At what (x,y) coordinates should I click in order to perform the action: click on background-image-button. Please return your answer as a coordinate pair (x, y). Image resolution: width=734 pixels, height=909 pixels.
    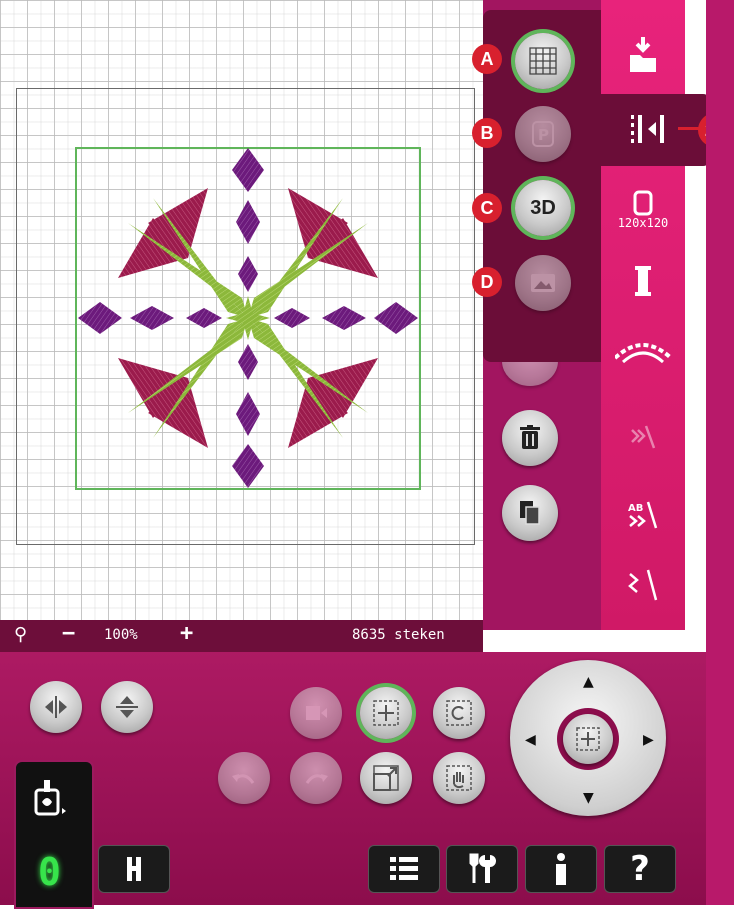
    Looking at the image, I should click on (543, 283).